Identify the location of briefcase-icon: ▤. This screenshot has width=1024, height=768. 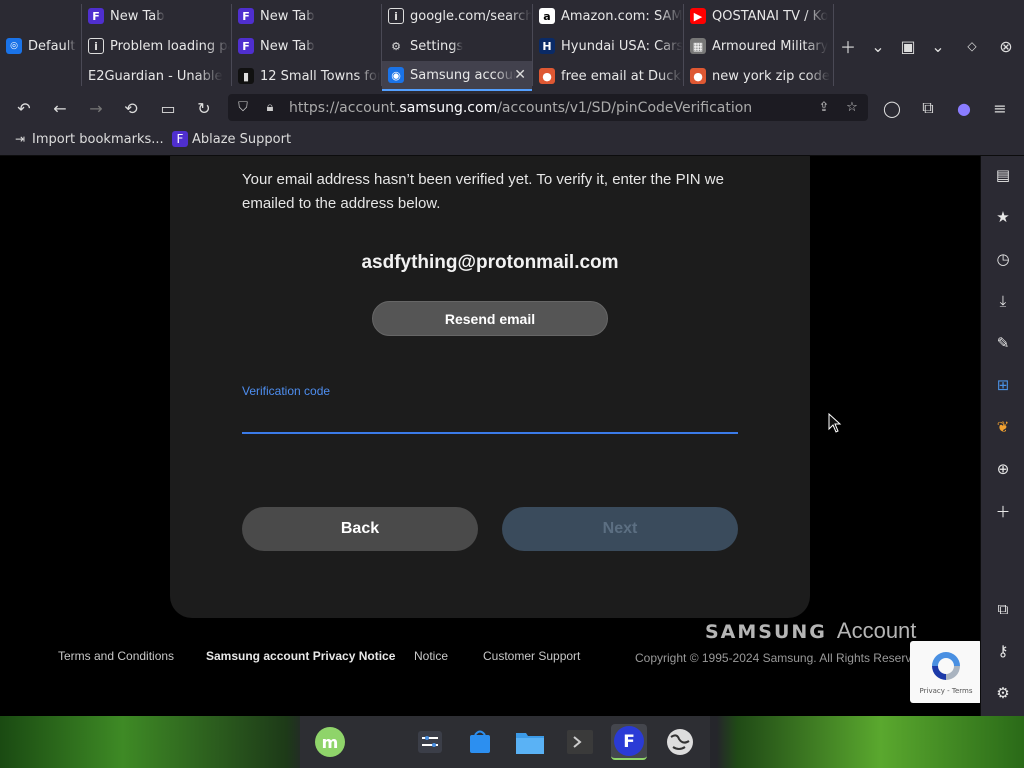
(1003, 175).